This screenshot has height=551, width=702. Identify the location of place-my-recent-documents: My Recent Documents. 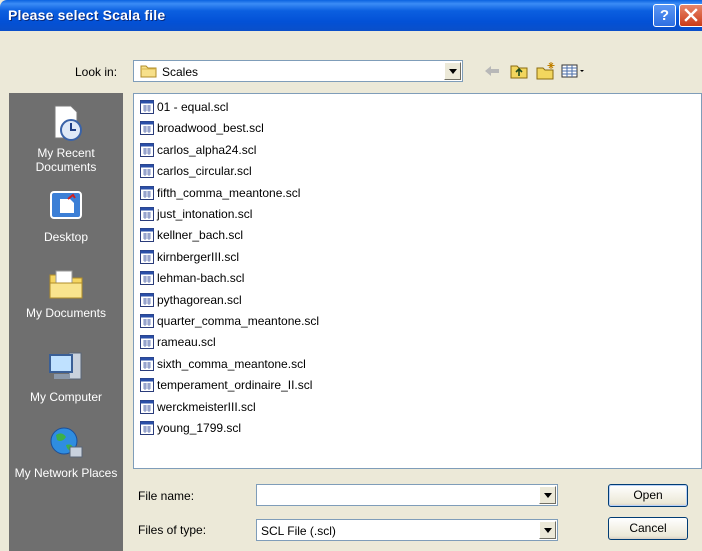
(66, 138).